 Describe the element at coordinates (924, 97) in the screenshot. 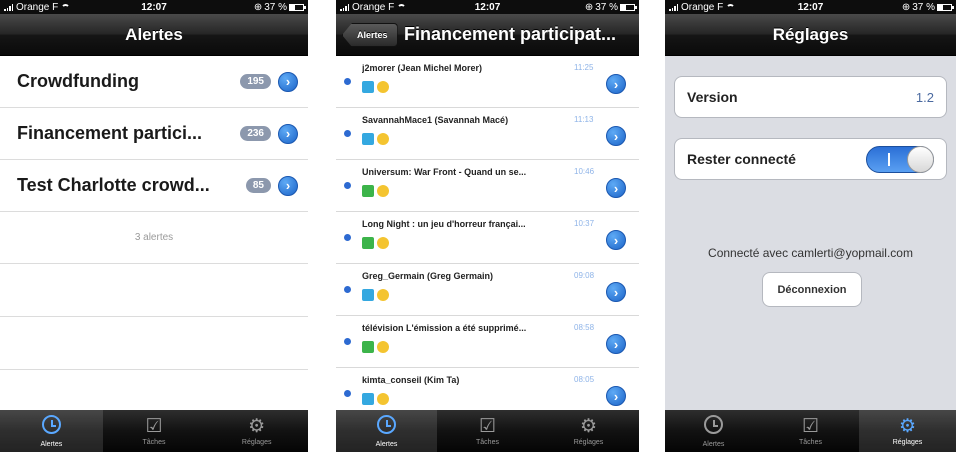

I see `version-value: 1.2` at that location.